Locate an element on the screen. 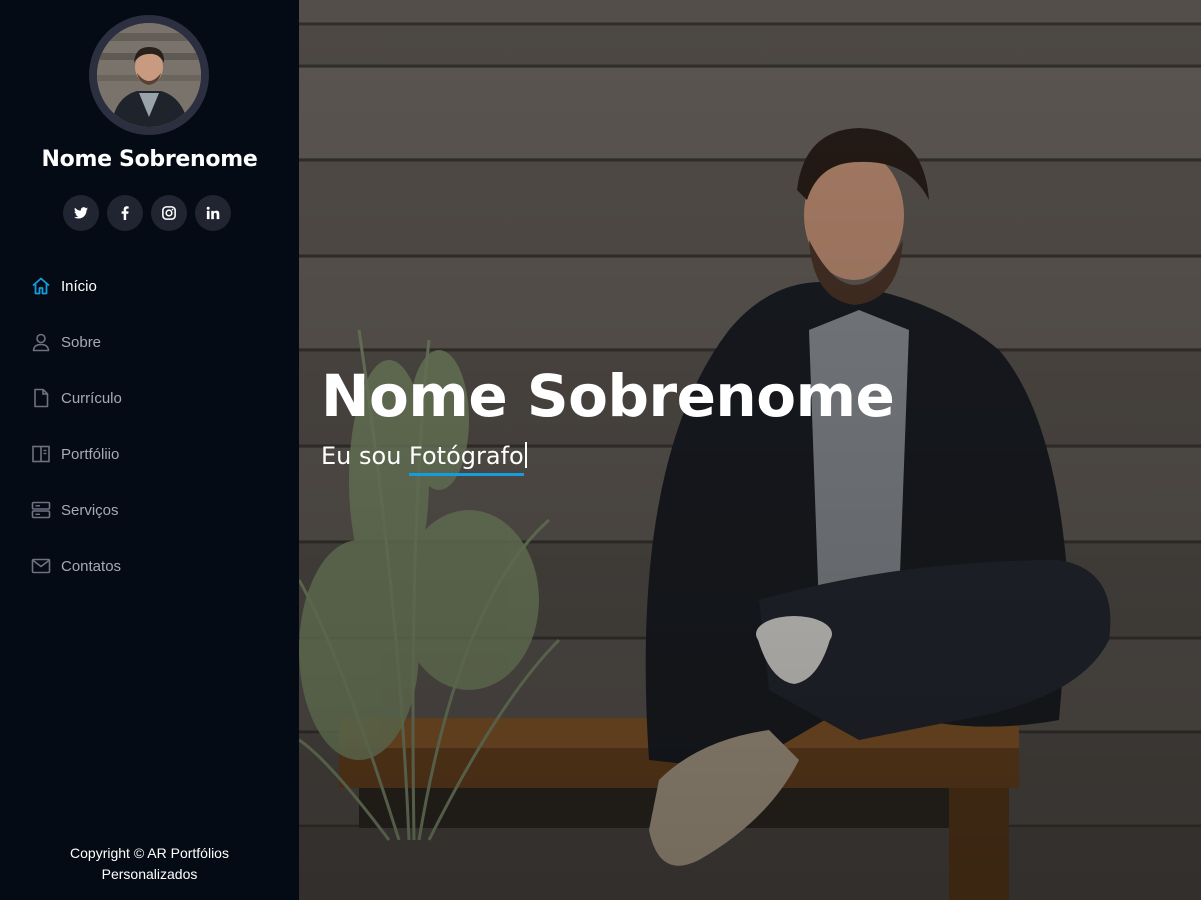 This screenshot has width=1201, height=900. hero-subtitle-prefix: Eu sou is located at coordinates (365, 456).